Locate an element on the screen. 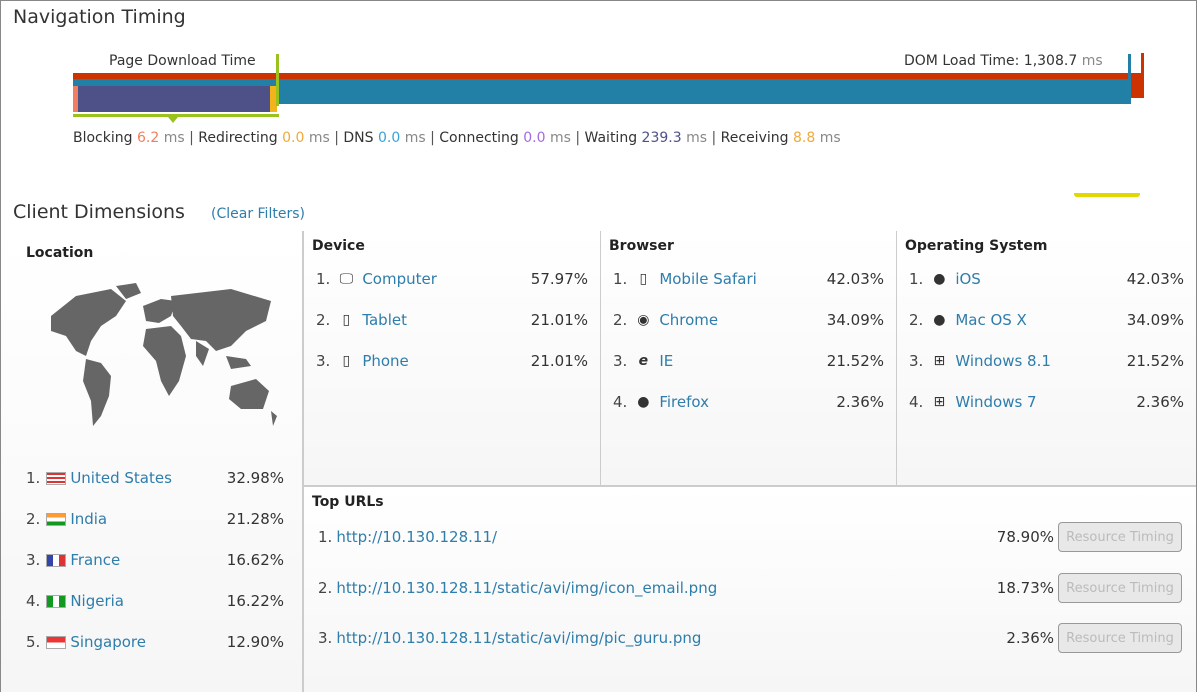 Image resolution: width=1197 pixels, height=692 pixels. india-flag-icon is located at coordinates (56, 519).